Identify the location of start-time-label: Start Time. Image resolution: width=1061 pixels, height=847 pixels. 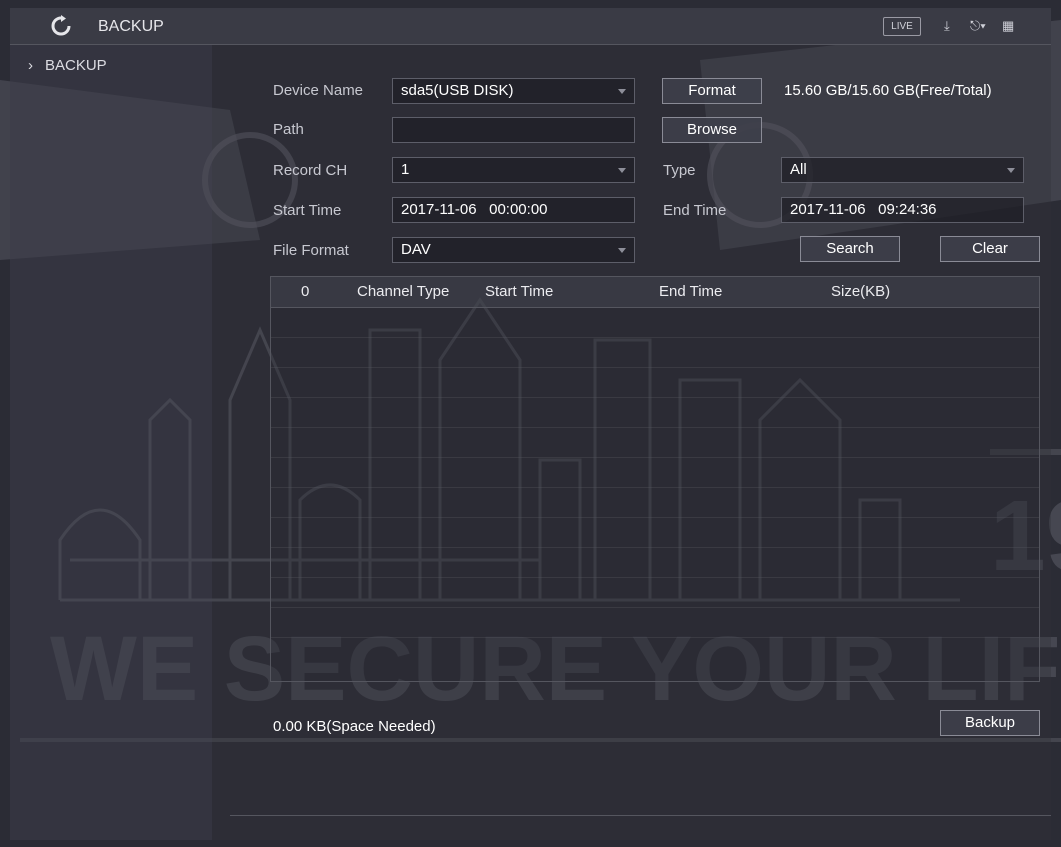
(307, 210).